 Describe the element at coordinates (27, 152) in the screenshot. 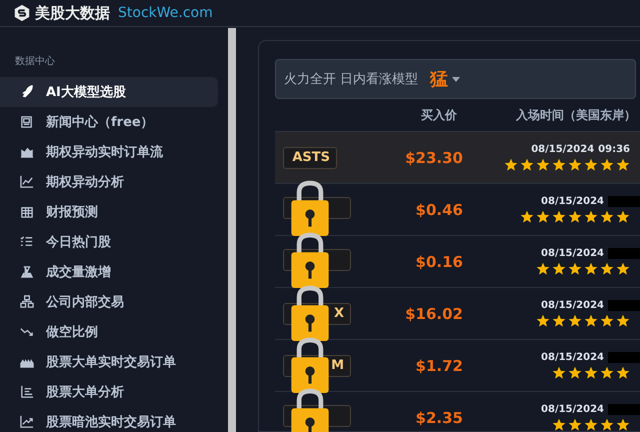

I see `area-chart-icon` at that location.